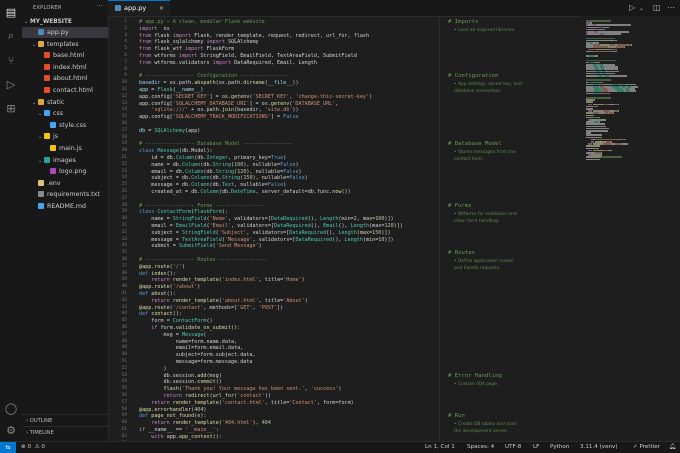  Describe the element at coordinates (139, 8) in the screenshot. I see `tab-app-py: app.py ×` at that location.